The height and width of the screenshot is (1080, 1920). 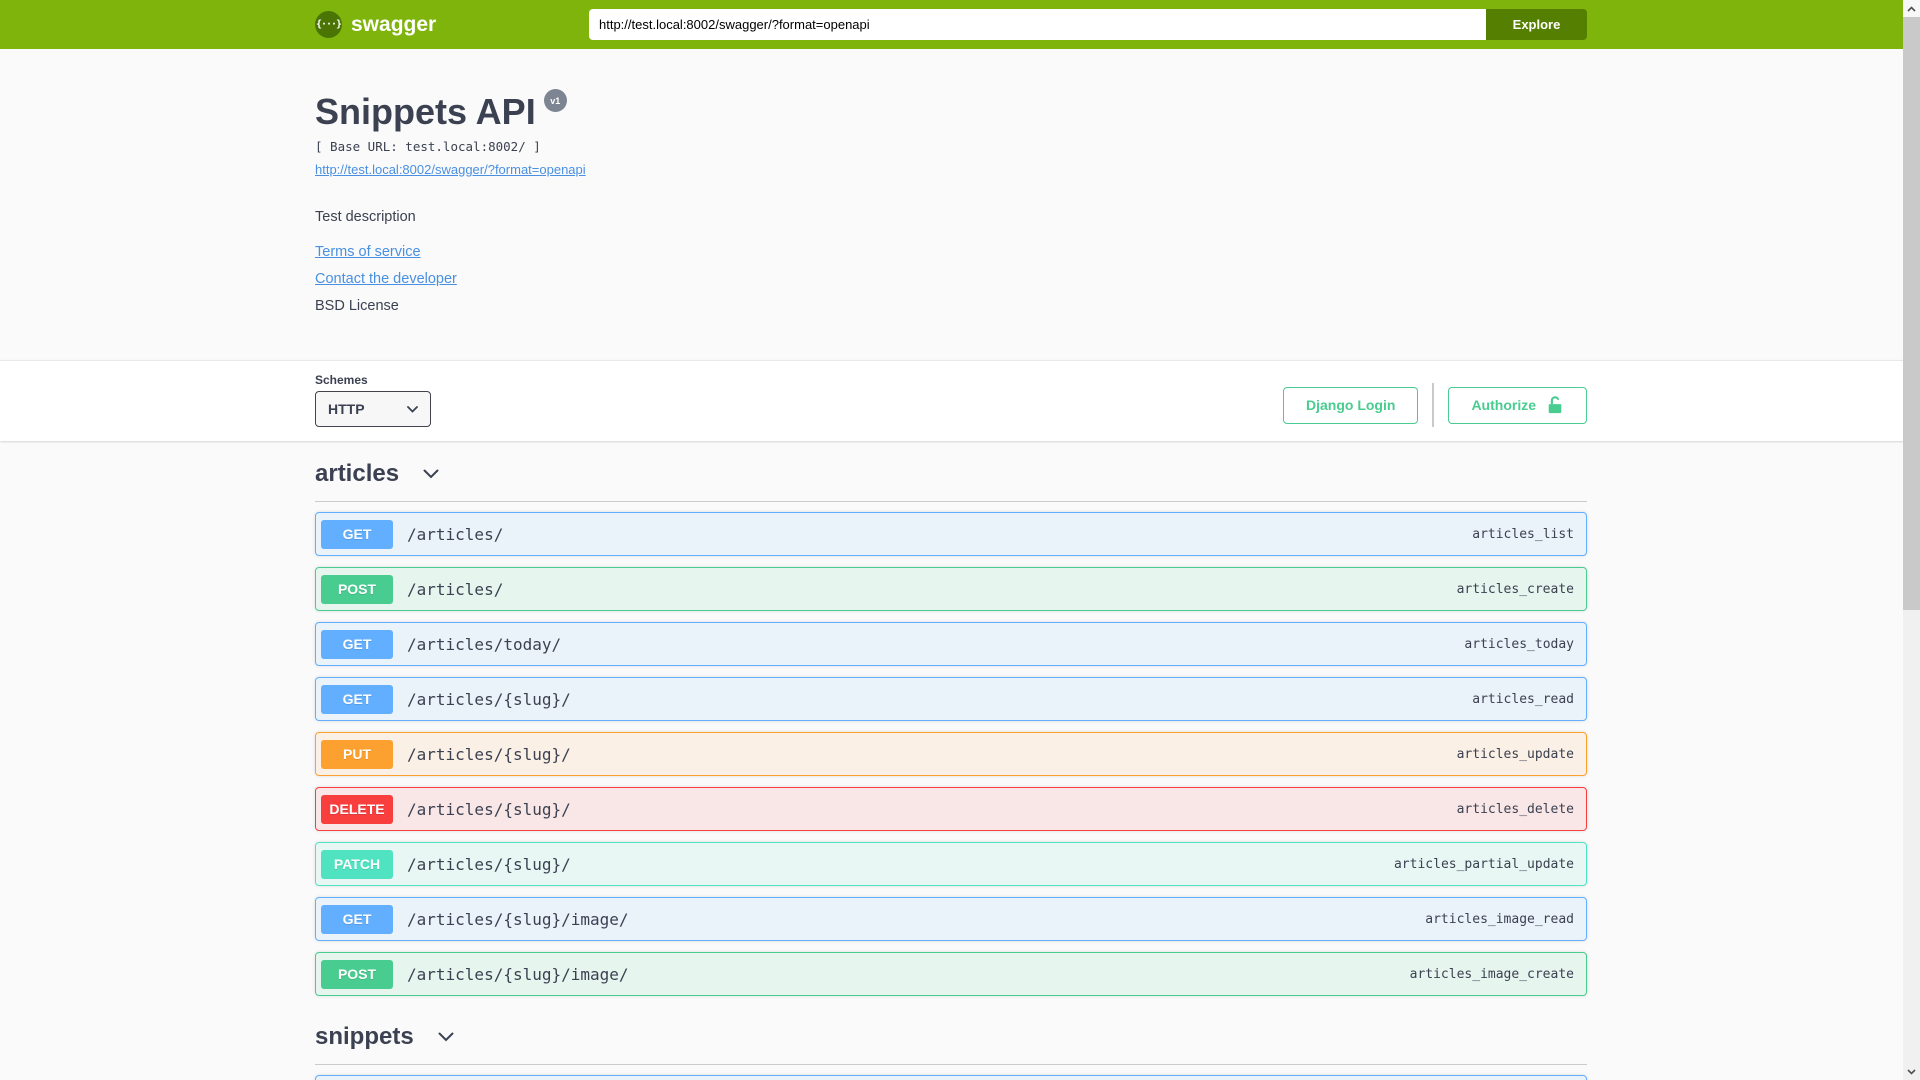 What do you see at coordinates (951, 1043) in the screenshot?
I see `tag-header: snippets` at bounding box center [951, 1043].